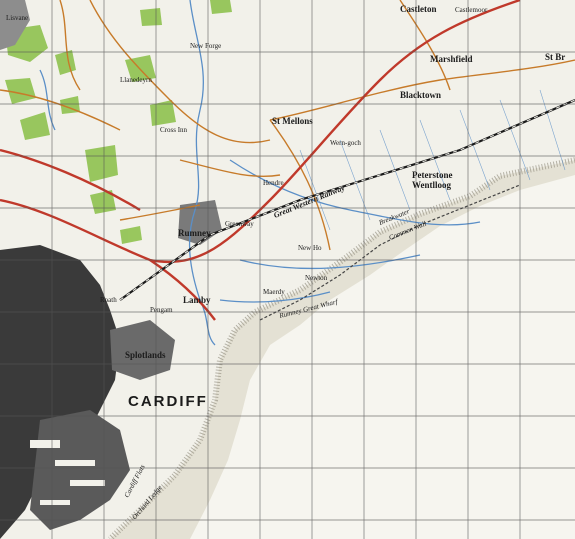 The width and height of the screenshot is (575, 539). Describe the element at coordinates (194, 233) in the screenshot. I see `label-rumney: Rumney` at that location.